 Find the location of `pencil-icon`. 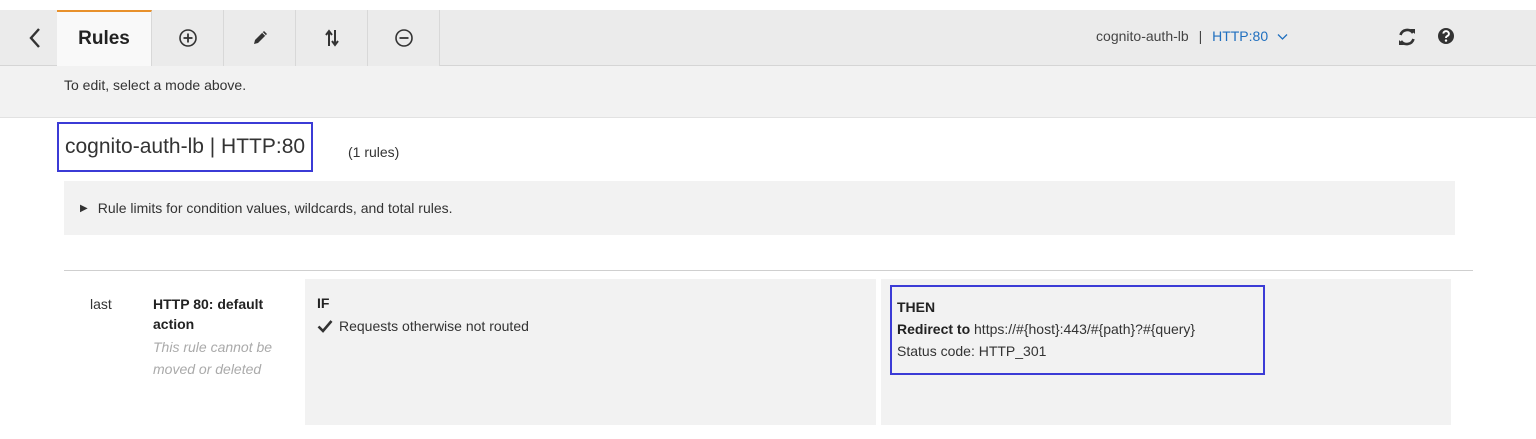

pencil-icon is located at coordinates (260, 37).